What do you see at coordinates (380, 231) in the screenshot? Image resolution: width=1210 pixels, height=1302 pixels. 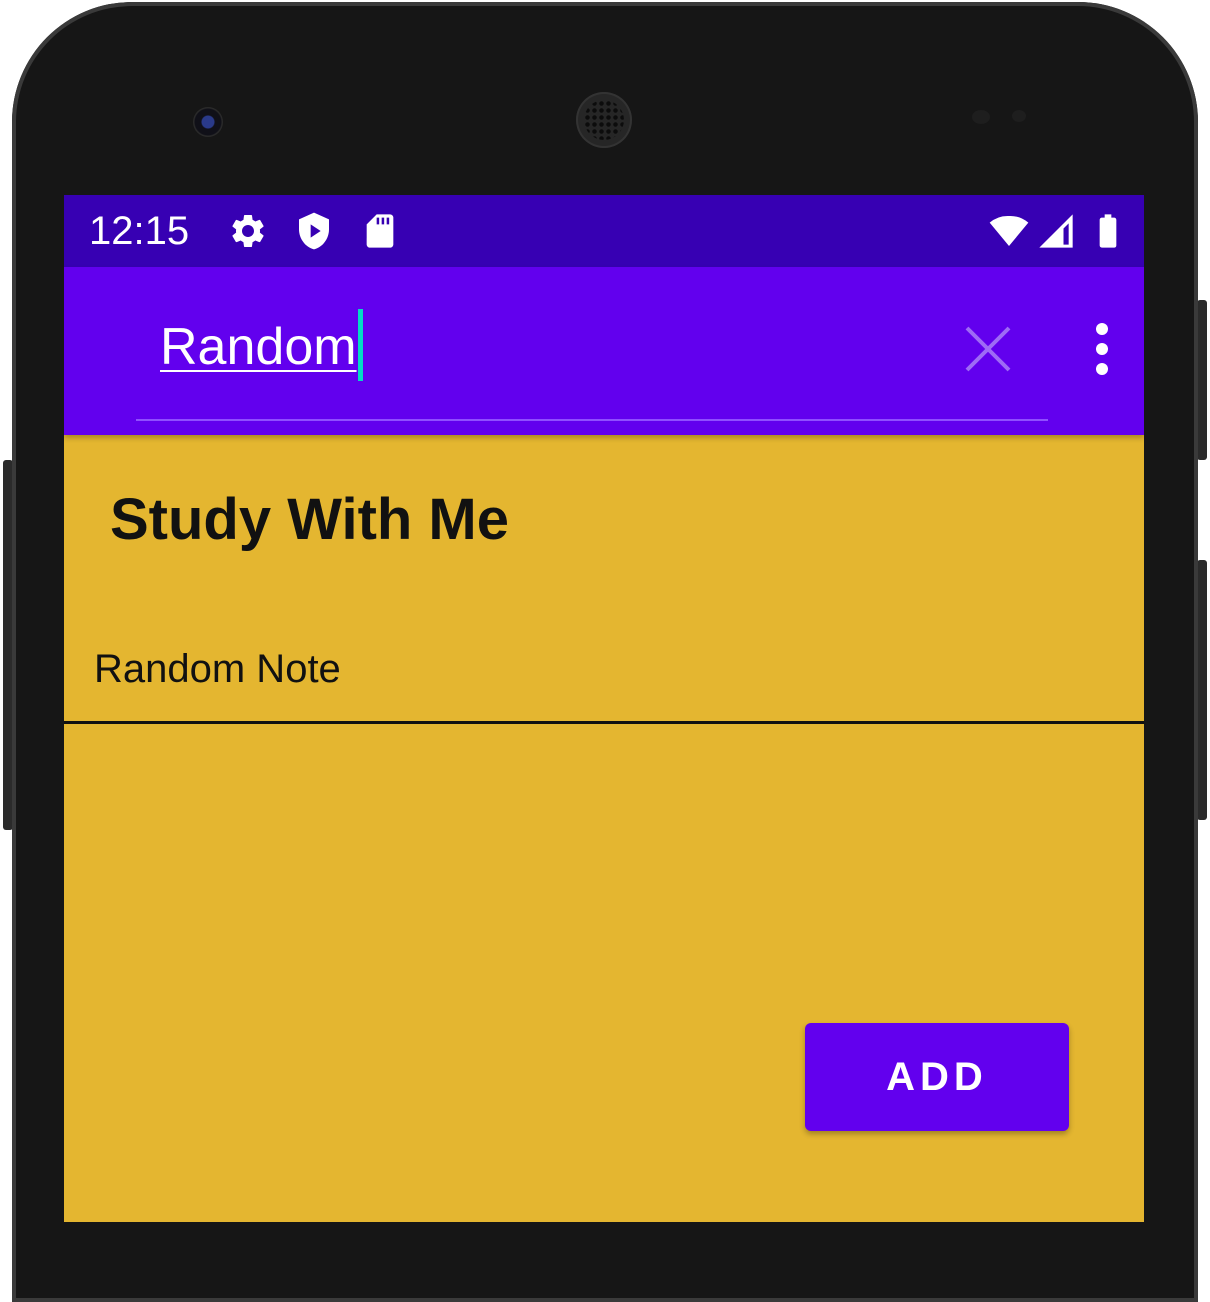 I see `sd-card-icon` at bounding box center [380, 231].